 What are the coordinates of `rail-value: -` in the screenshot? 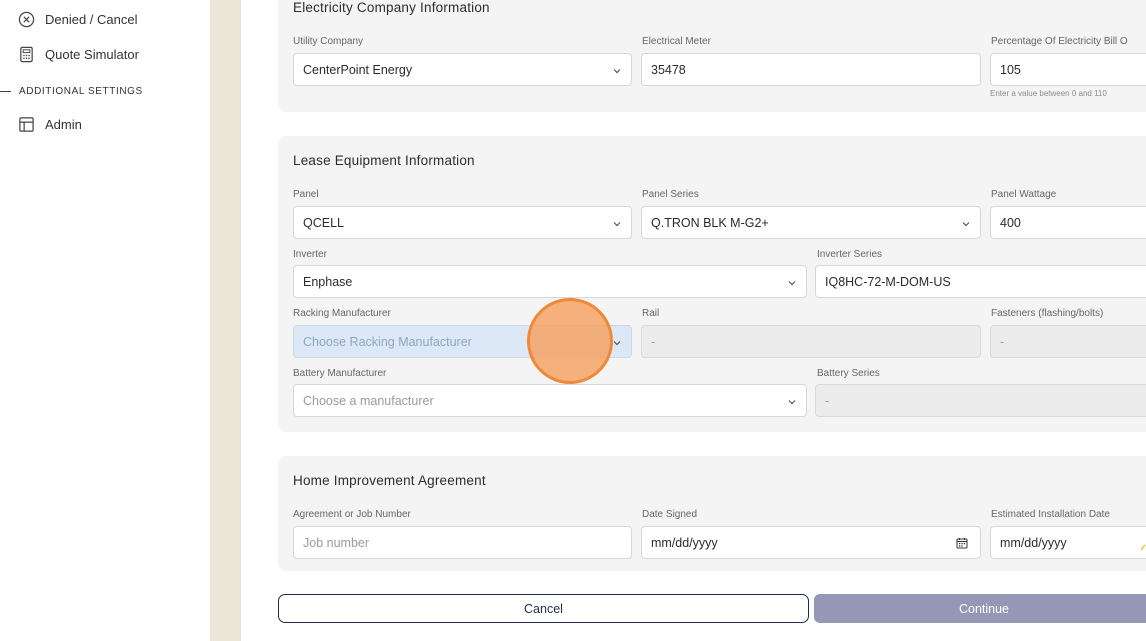 It's located at (653, 341).